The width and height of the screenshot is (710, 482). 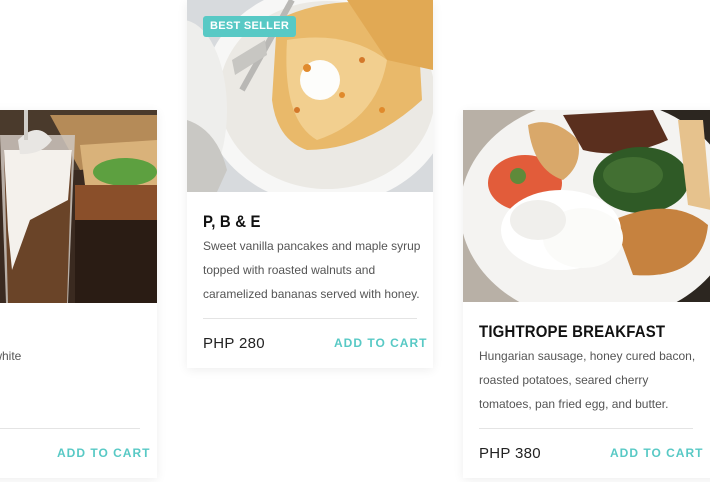 I want to click on description-line: roasted potatoes, seared cherry, so click(x=564, y=380).